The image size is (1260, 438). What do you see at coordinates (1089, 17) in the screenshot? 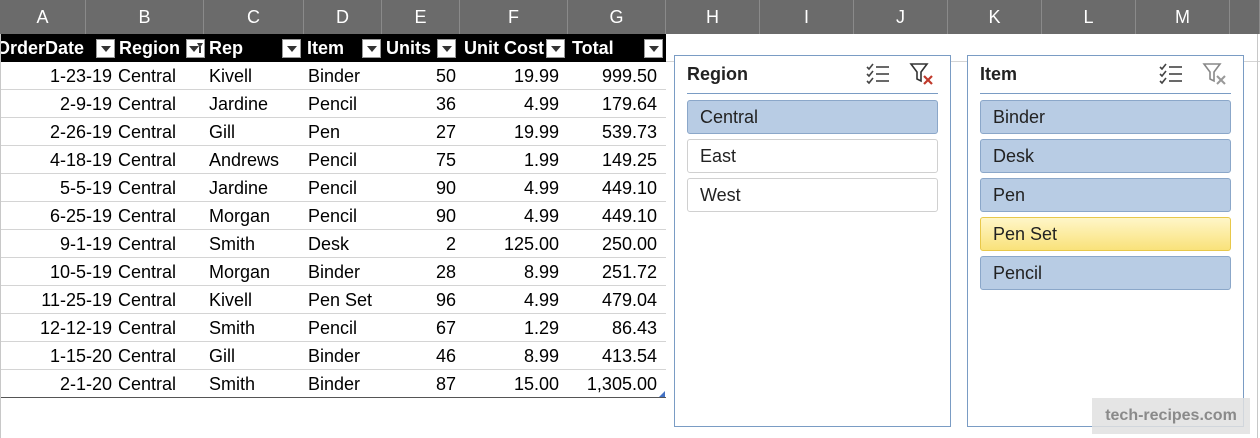
I see `column-letter: L` at bounding box center [1089, 17].